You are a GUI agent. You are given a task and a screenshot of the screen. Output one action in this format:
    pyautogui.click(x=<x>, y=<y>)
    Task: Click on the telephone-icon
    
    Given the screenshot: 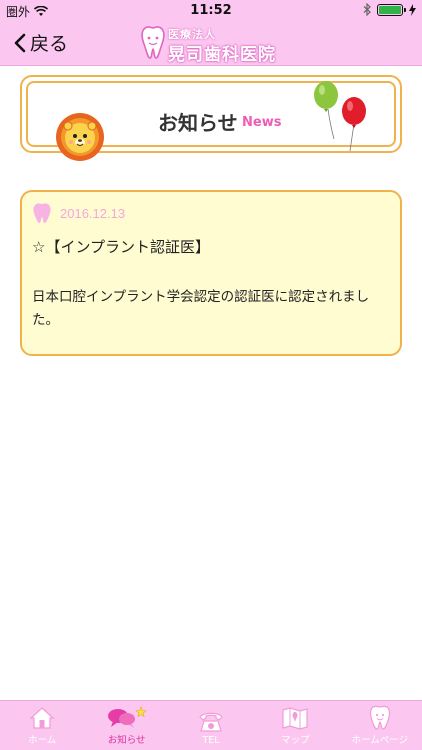 What is the action you would take?
    pyautogui.click(x=211, y=722)
    